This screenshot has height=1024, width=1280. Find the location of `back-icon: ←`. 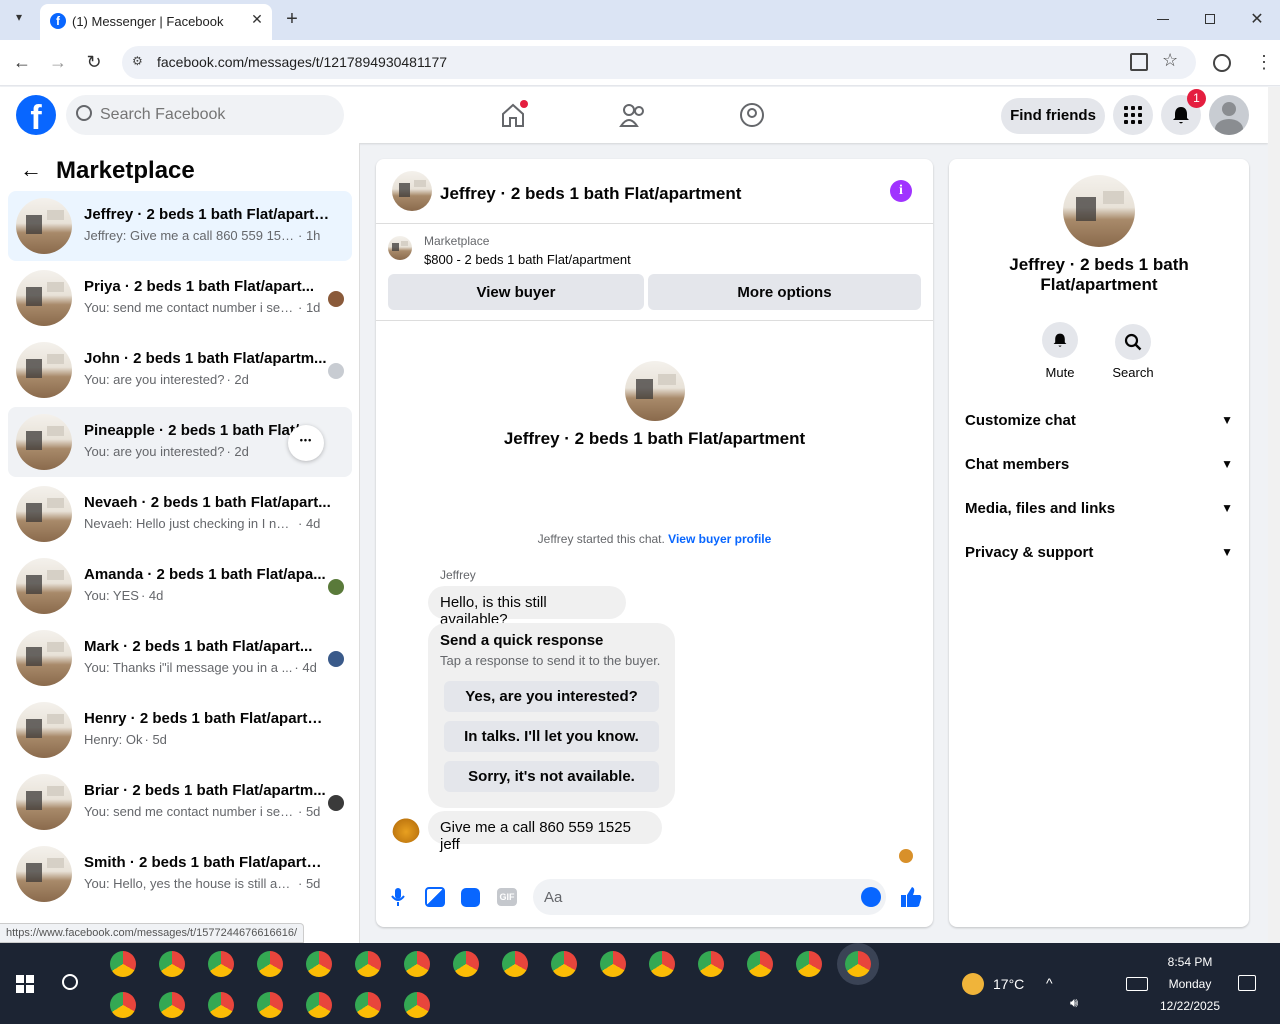

back-icon: ← is located at coordinates (22, 62).